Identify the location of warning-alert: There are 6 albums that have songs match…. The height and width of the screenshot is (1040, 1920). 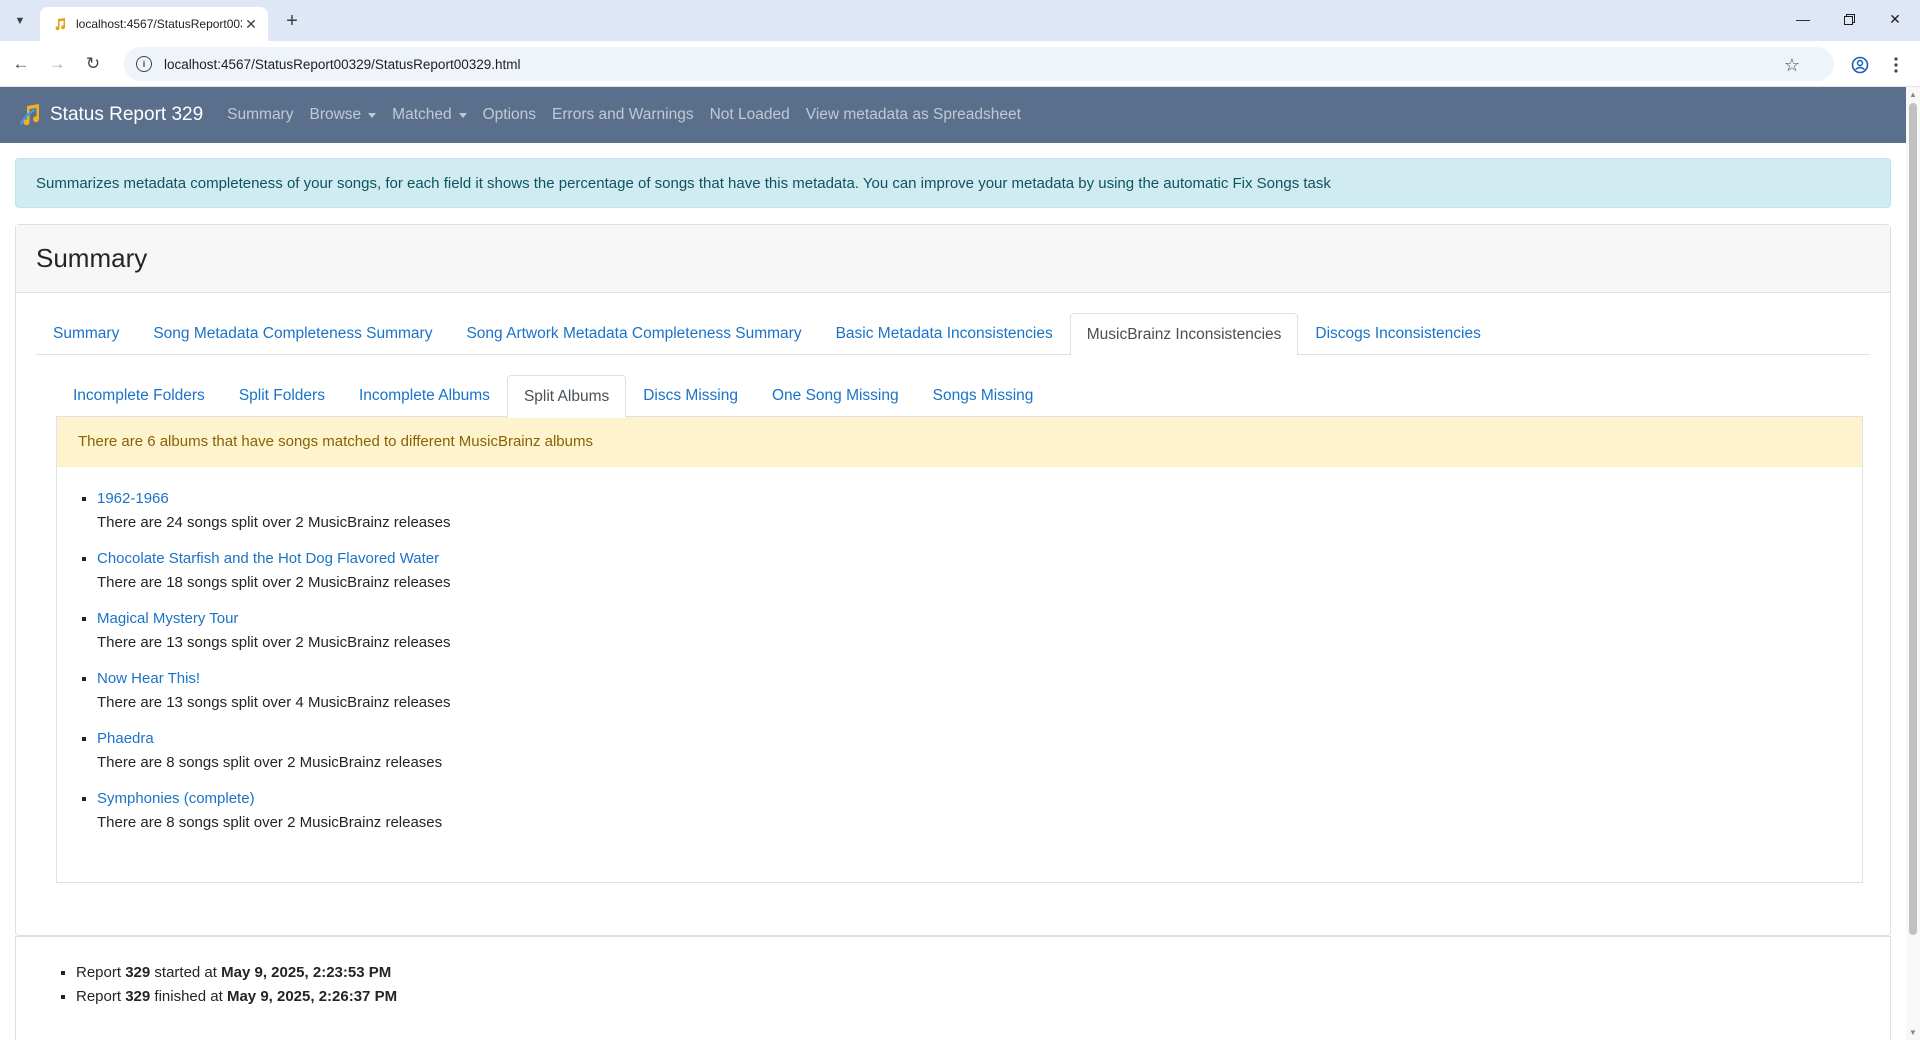
(959, 442).